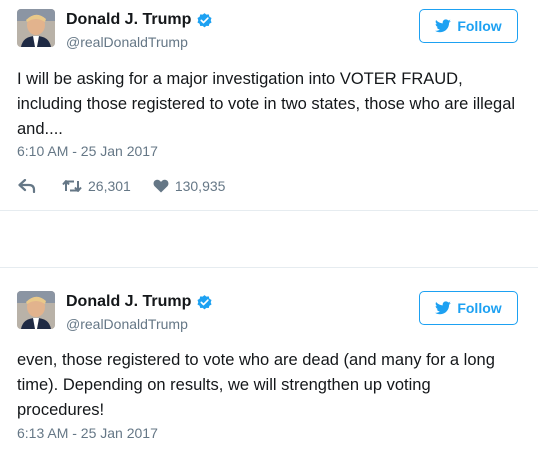  I want to click on retweet-button: 26,301, so click(96, 186).